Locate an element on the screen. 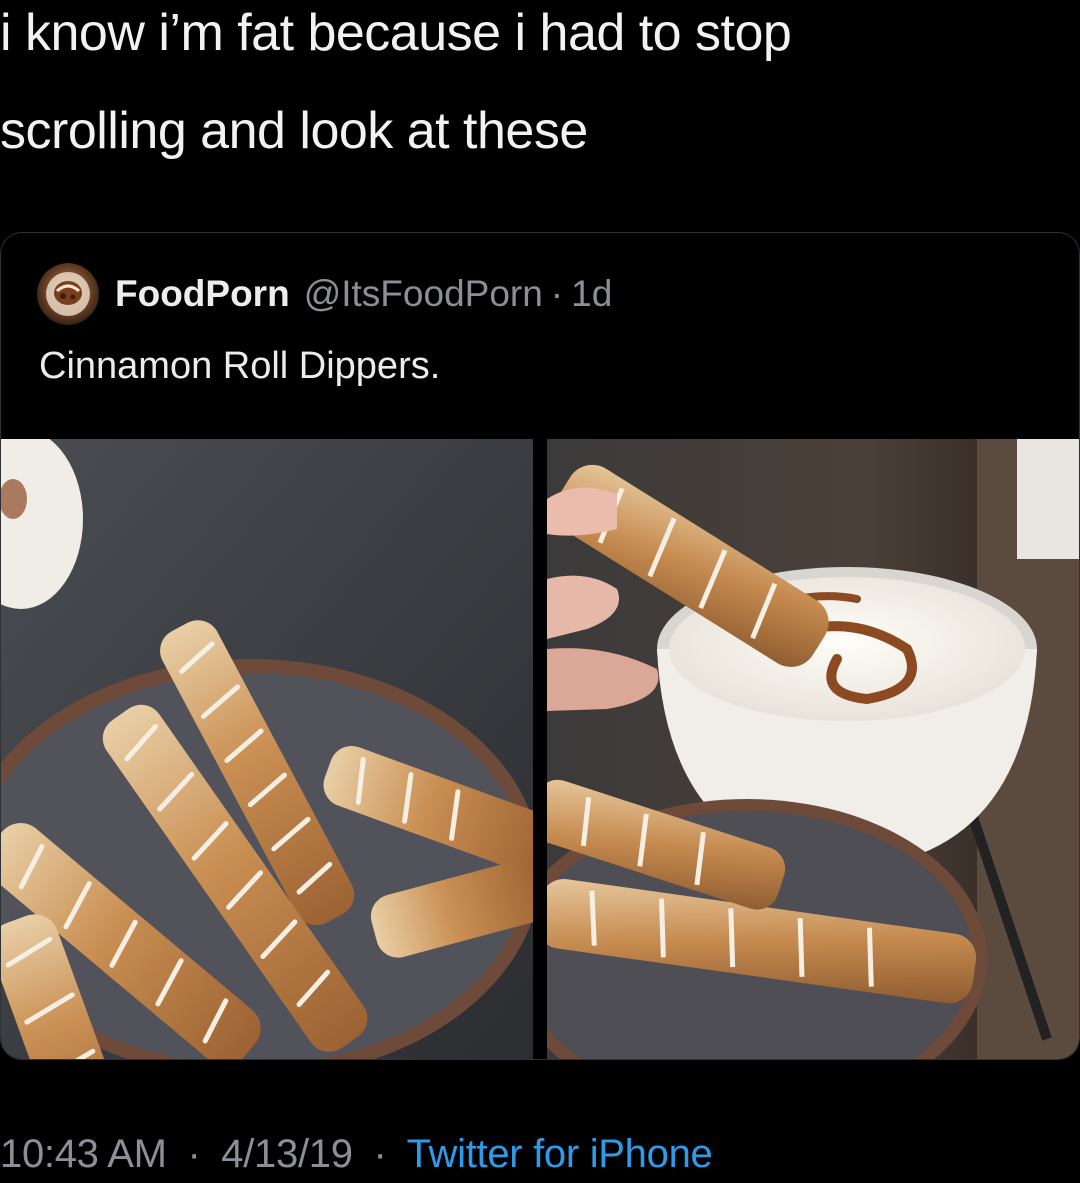 Image resolution: width=1080 pixels, height=1183 pixels. tweet-footer: 10:43 AM · 4/13/19 · Twitter for iPhone is located at coordinates (356, 1154).